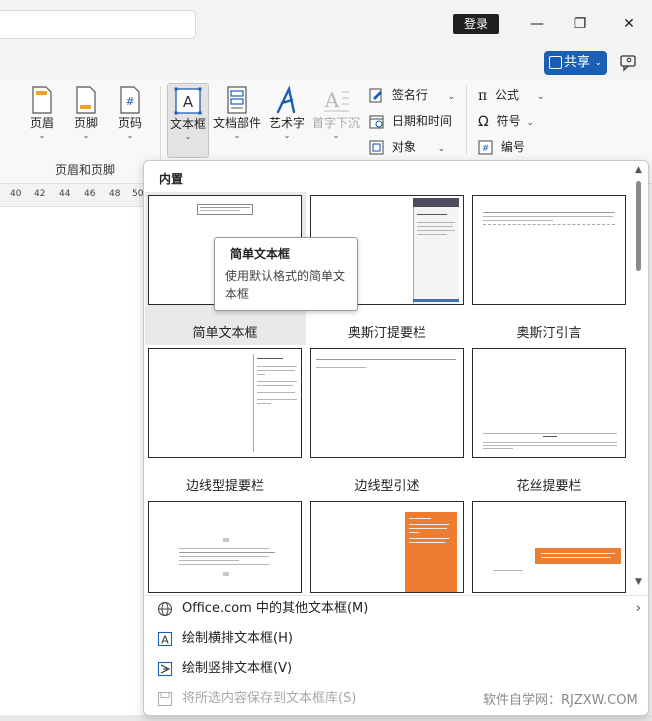 Image resolution: width=652 pixels, height=721 pixels. What do you see at coordinates (90, 194) in the screenshot?
I see `ruler-tick: 46` at bounding box center [90, 194].